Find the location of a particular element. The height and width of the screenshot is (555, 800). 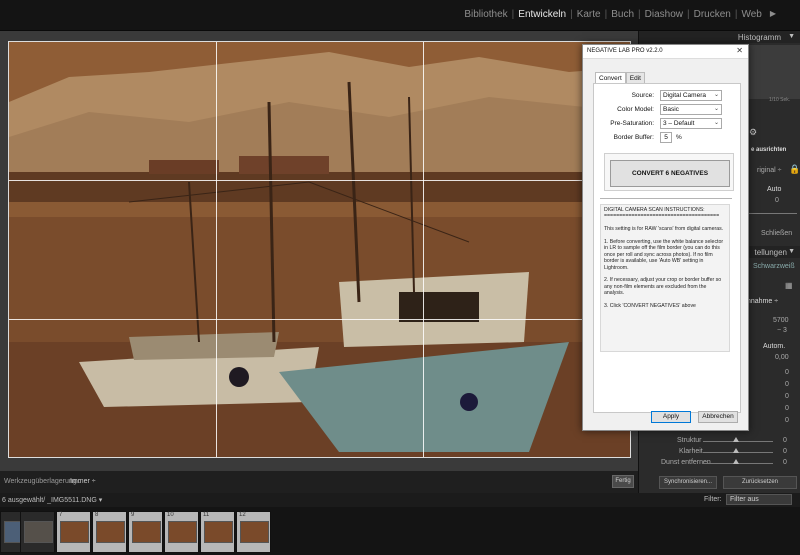

source-label: Source: is located at coordinates (642, 95).